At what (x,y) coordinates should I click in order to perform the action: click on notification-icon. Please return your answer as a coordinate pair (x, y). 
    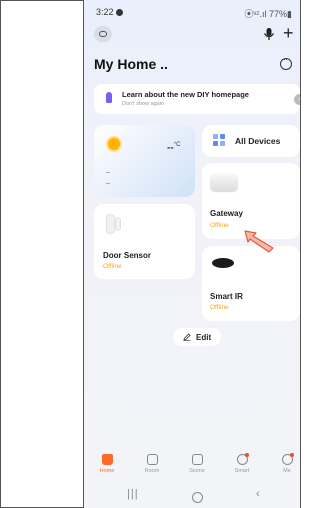
    Looking at the image, I should click on (119, 12).